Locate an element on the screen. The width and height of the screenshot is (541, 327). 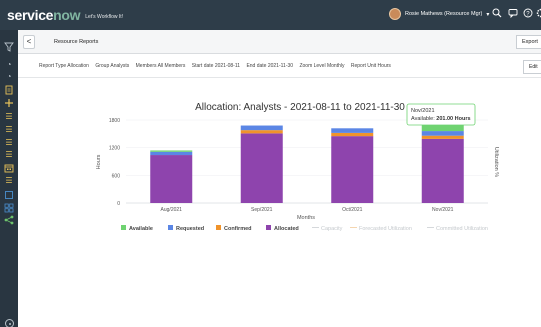
legend-label: Requested is located at coordinates (190, 229).